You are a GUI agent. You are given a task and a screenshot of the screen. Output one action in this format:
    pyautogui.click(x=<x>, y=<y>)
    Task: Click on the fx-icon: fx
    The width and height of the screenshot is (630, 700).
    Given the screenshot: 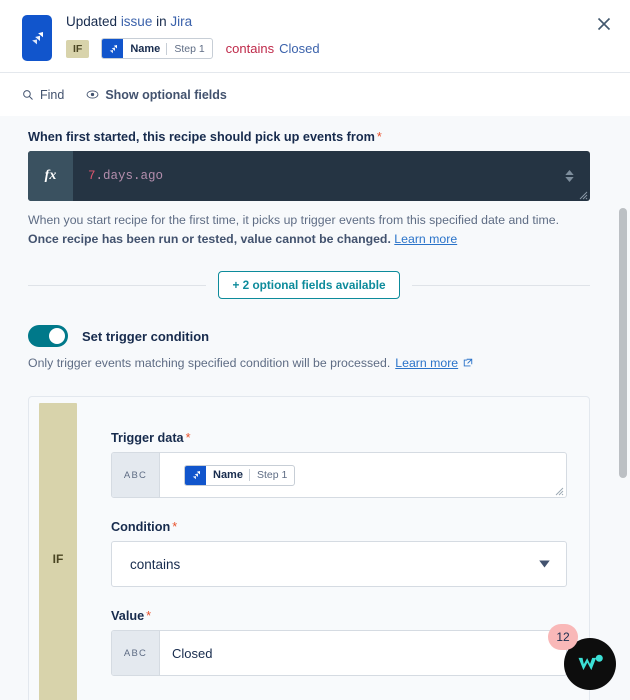 What is the action you would take?
    pyautogui.click(x=50, y=176)
    